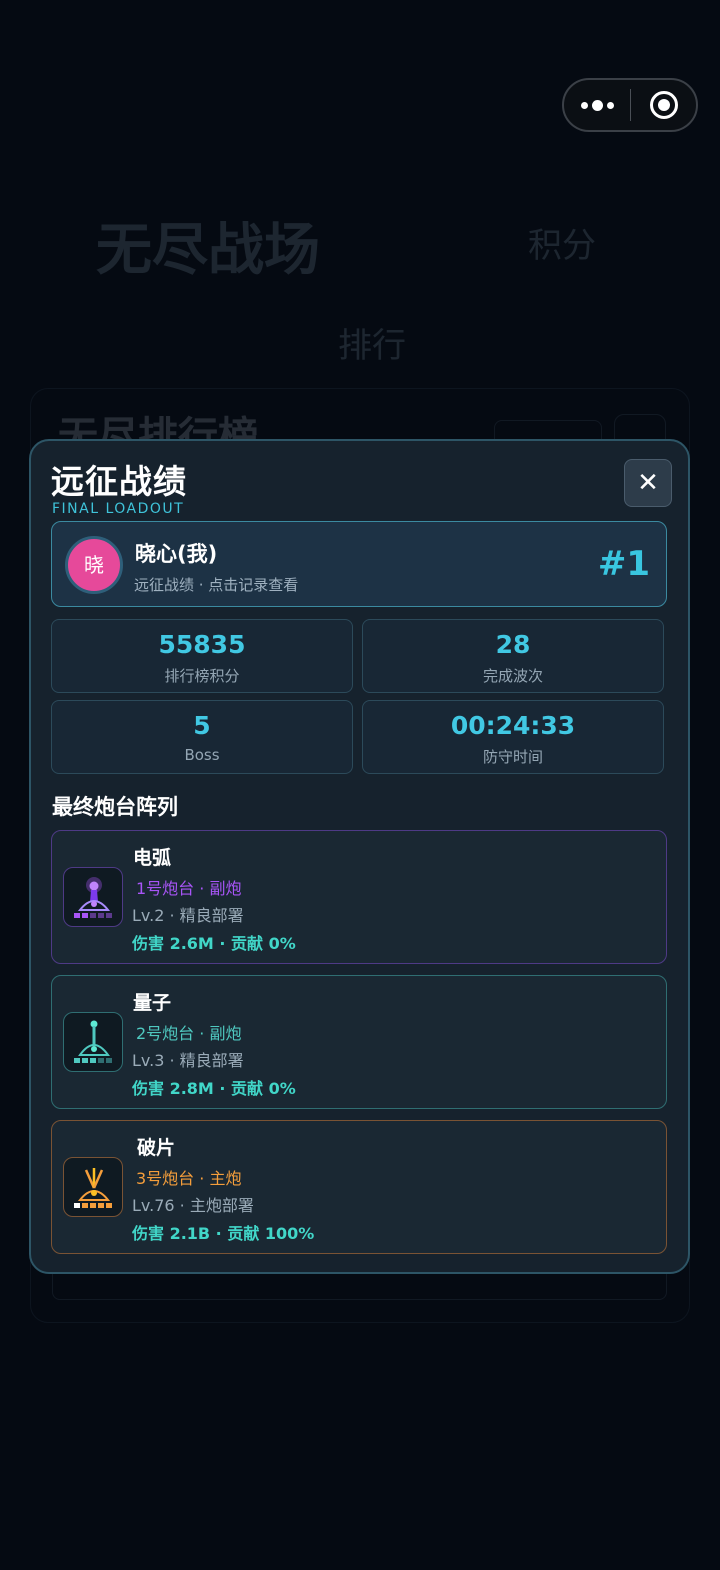  Describe the element at coordinates (93, 1042) in the screenshot. I see `quantum-turret-icon` at that location.